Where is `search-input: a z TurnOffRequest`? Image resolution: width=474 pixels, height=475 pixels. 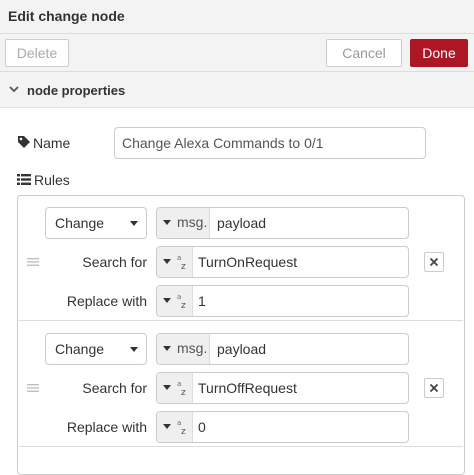 search-input: a z TurnOffRequest is located at coordinates (282, 388).